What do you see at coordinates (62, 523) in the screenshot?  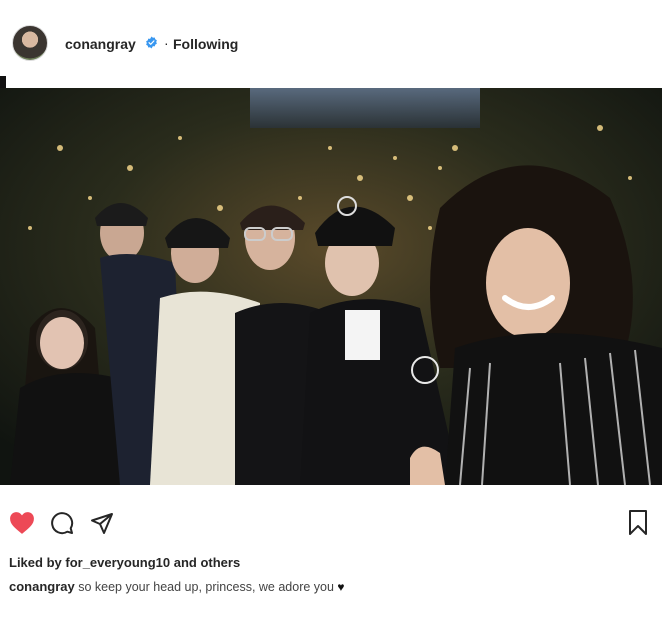 I see `comment-icon` at bounding box center [62, 523].